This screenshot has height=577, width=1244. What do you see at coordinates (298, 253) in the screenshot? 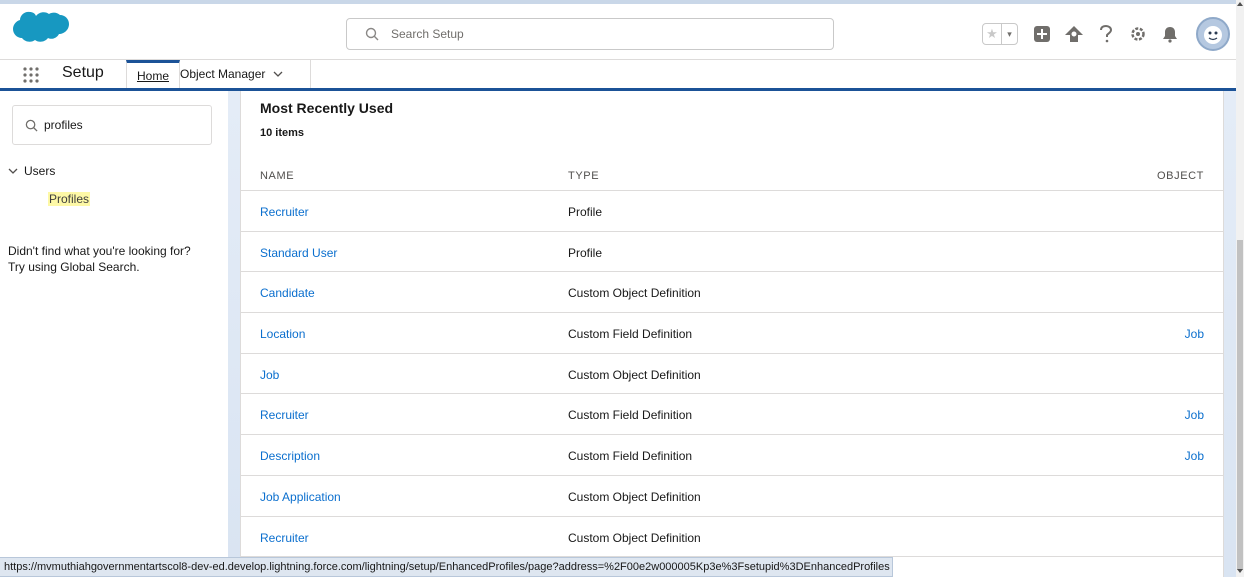
I see `row-name-link: Standard User` at bounding box center [298, 253].